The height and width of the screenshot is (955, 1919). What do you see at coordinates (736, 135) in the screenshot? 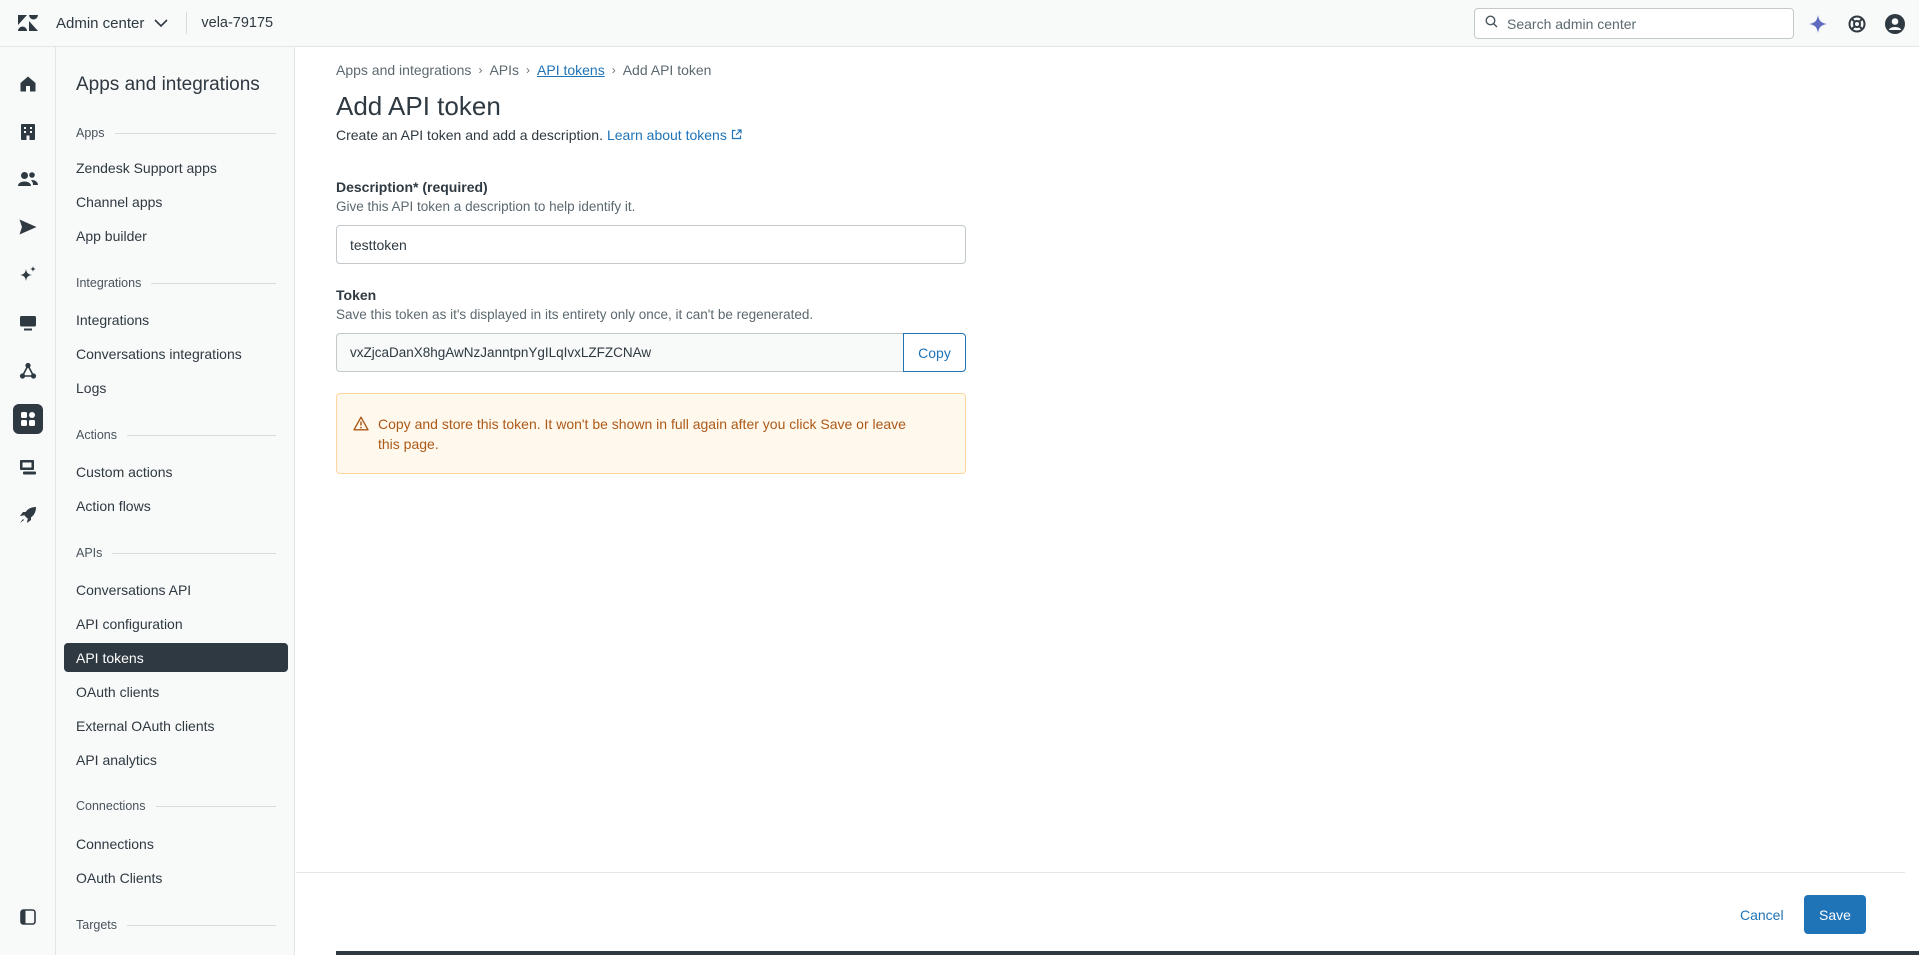
I see `external-link-icon` at bounding box center [736, 135].